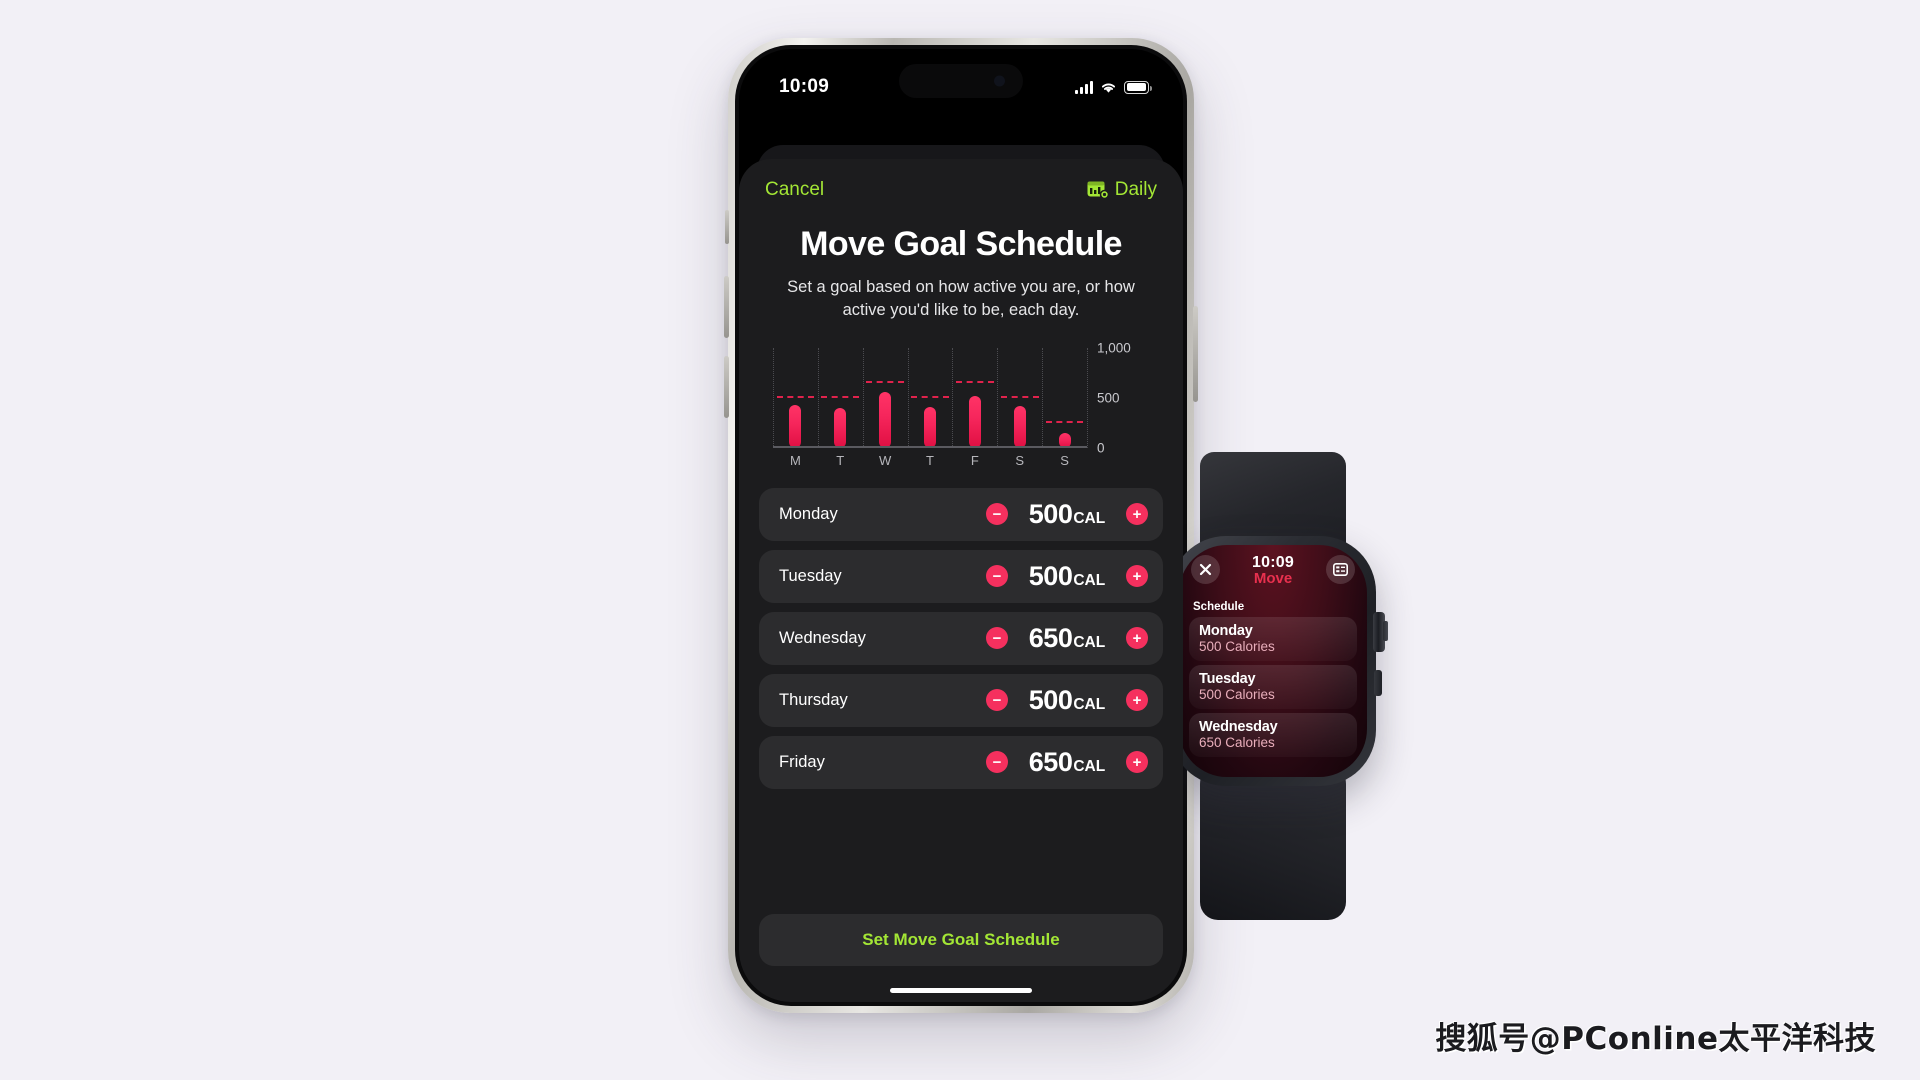  I want to click on page-title: Move Goal Schedule, so click(961, 244).